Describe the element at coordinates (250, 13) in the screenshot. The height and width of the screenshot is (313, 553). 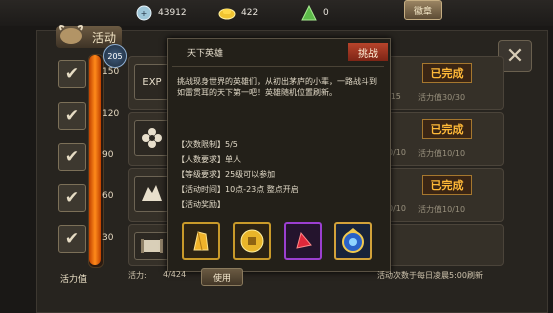
I see `gold-amount: 422` at that location.